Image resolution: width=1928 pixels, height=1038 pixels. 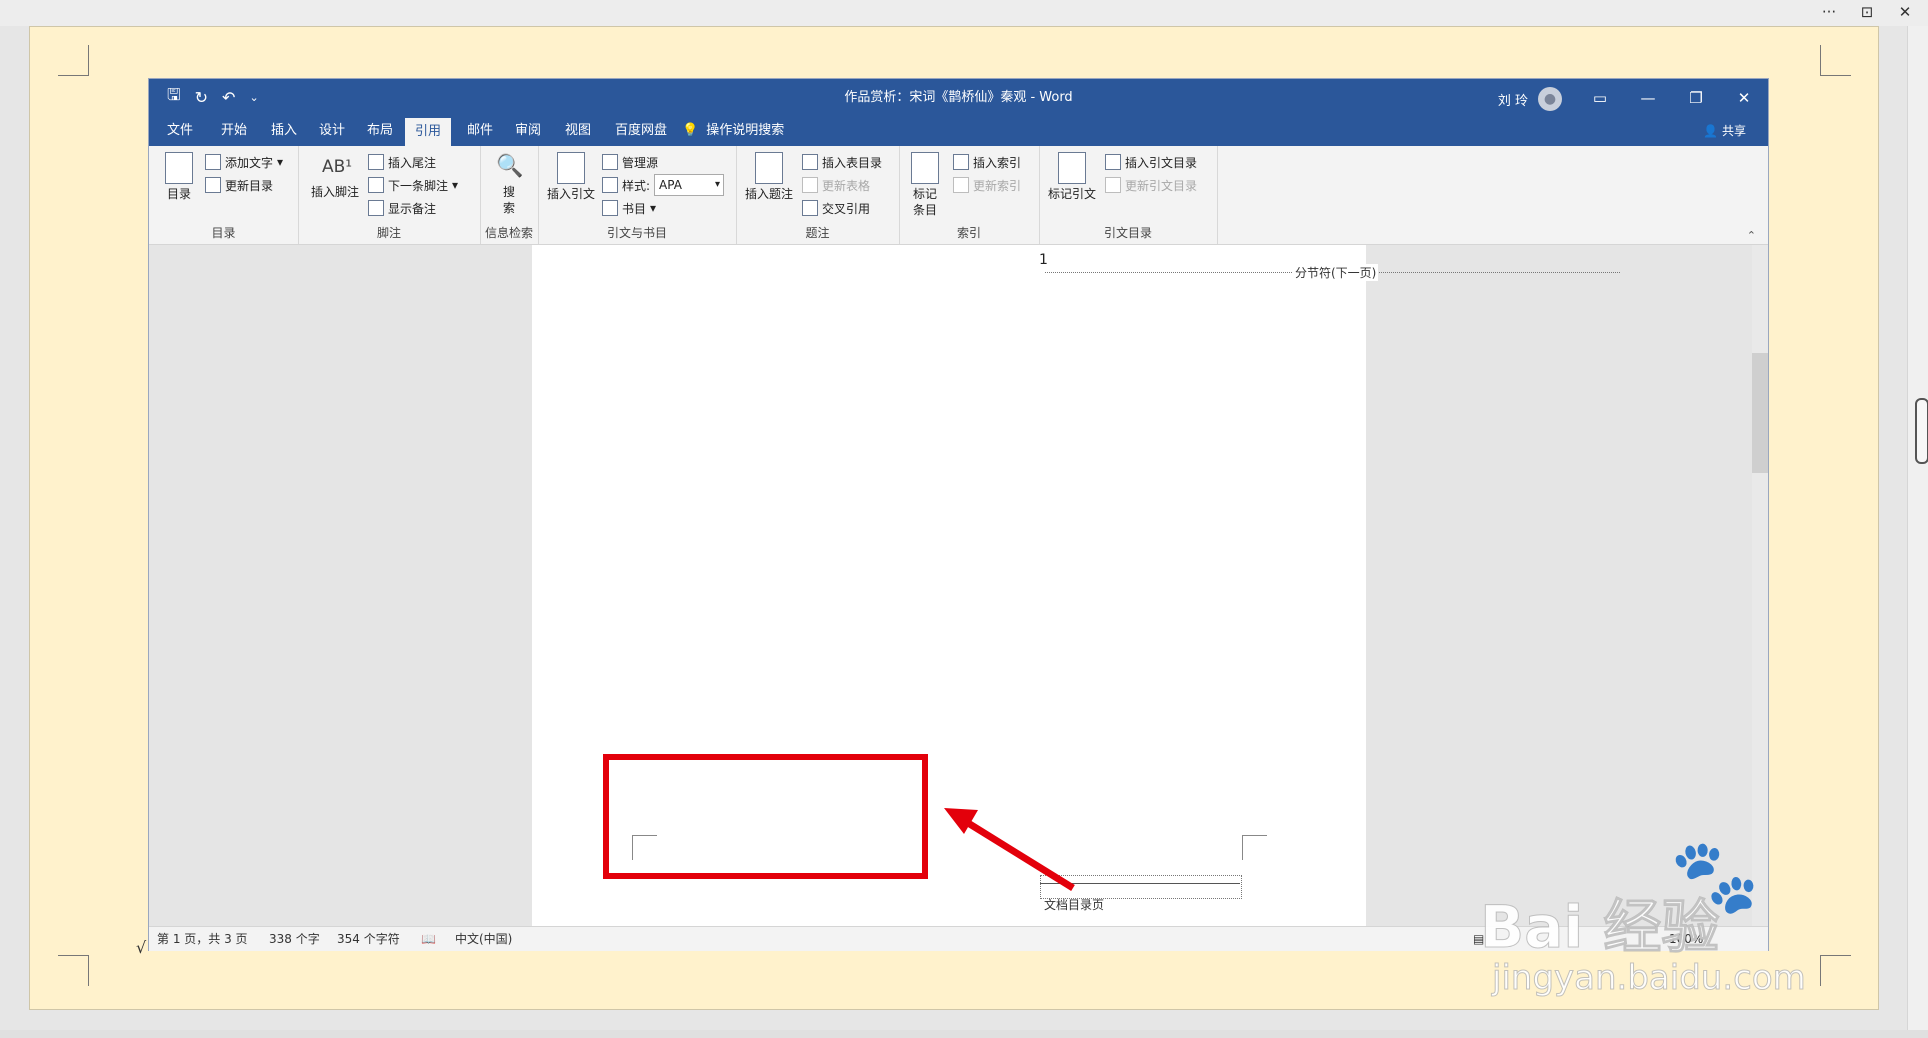 What do you see at coordinates (636, 185) in the screenshot?
I see `style-label: 样式:` at bounding box center [636, 185].